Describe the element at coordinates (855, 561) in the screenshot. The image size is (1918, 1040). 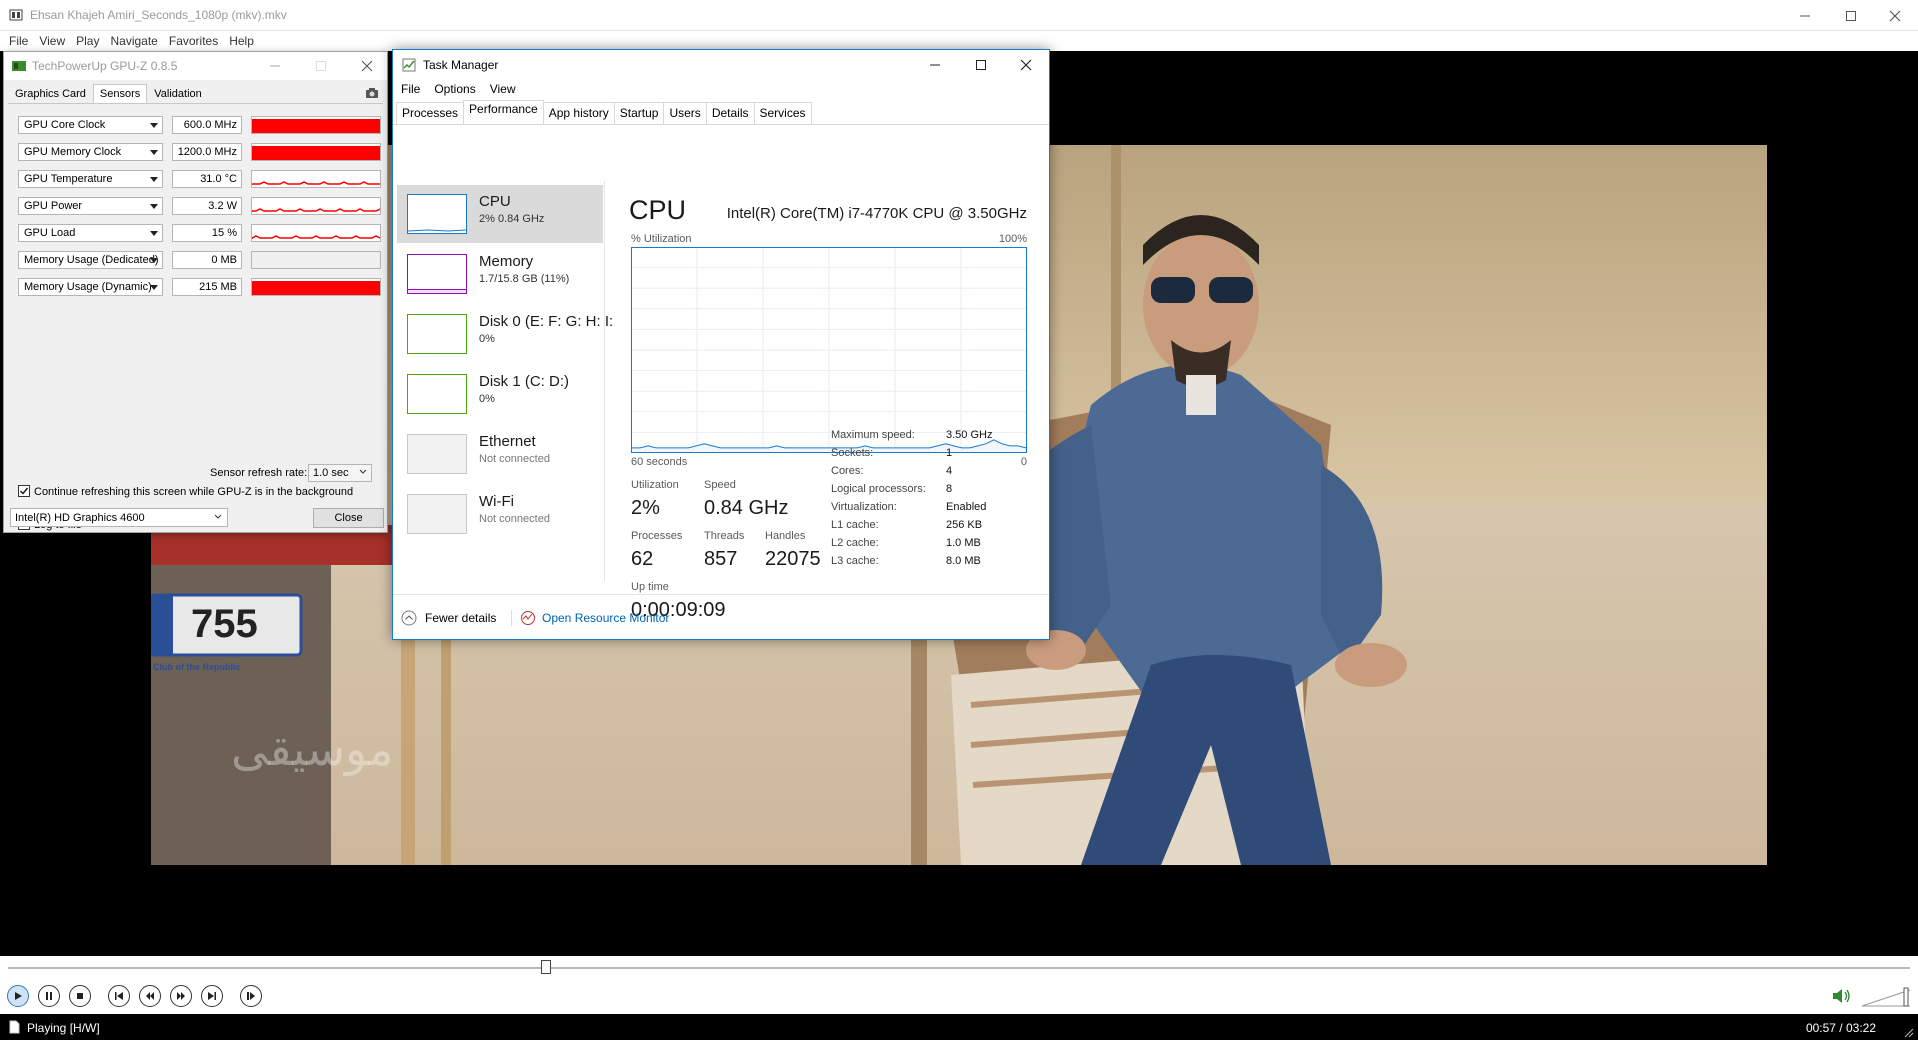
I see `spec-key: L3 cache:` at that location.